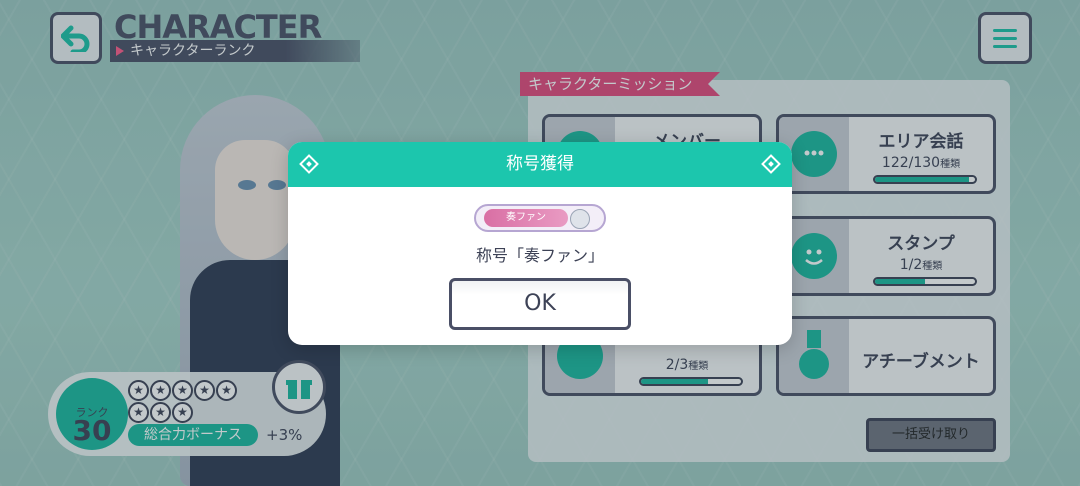 This screenshot has height=486, width=1080. What do you see at coordinates (540, 304) in the screenshot?
I see `ok-button: OK` at bounding box center [540, 304].